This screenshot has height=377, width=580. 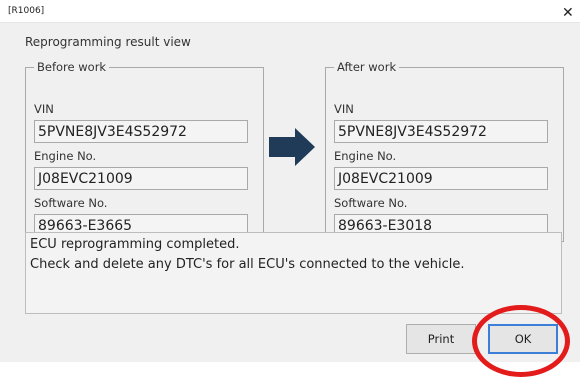 What do you see at coordinates (292, 147) in the screenshot?
I see `right-arrow-icon` at bounding box center [292, 147].